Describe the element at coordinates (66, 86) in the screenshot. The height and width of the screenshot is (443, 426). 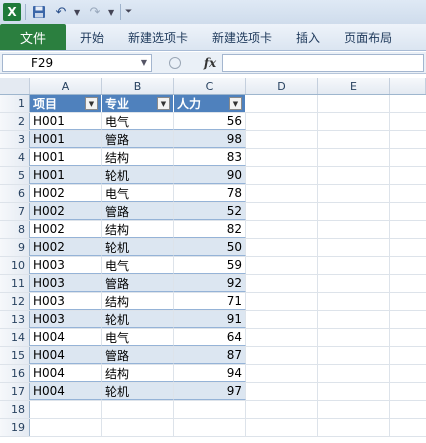
I see `column-header-a: A` at that location.